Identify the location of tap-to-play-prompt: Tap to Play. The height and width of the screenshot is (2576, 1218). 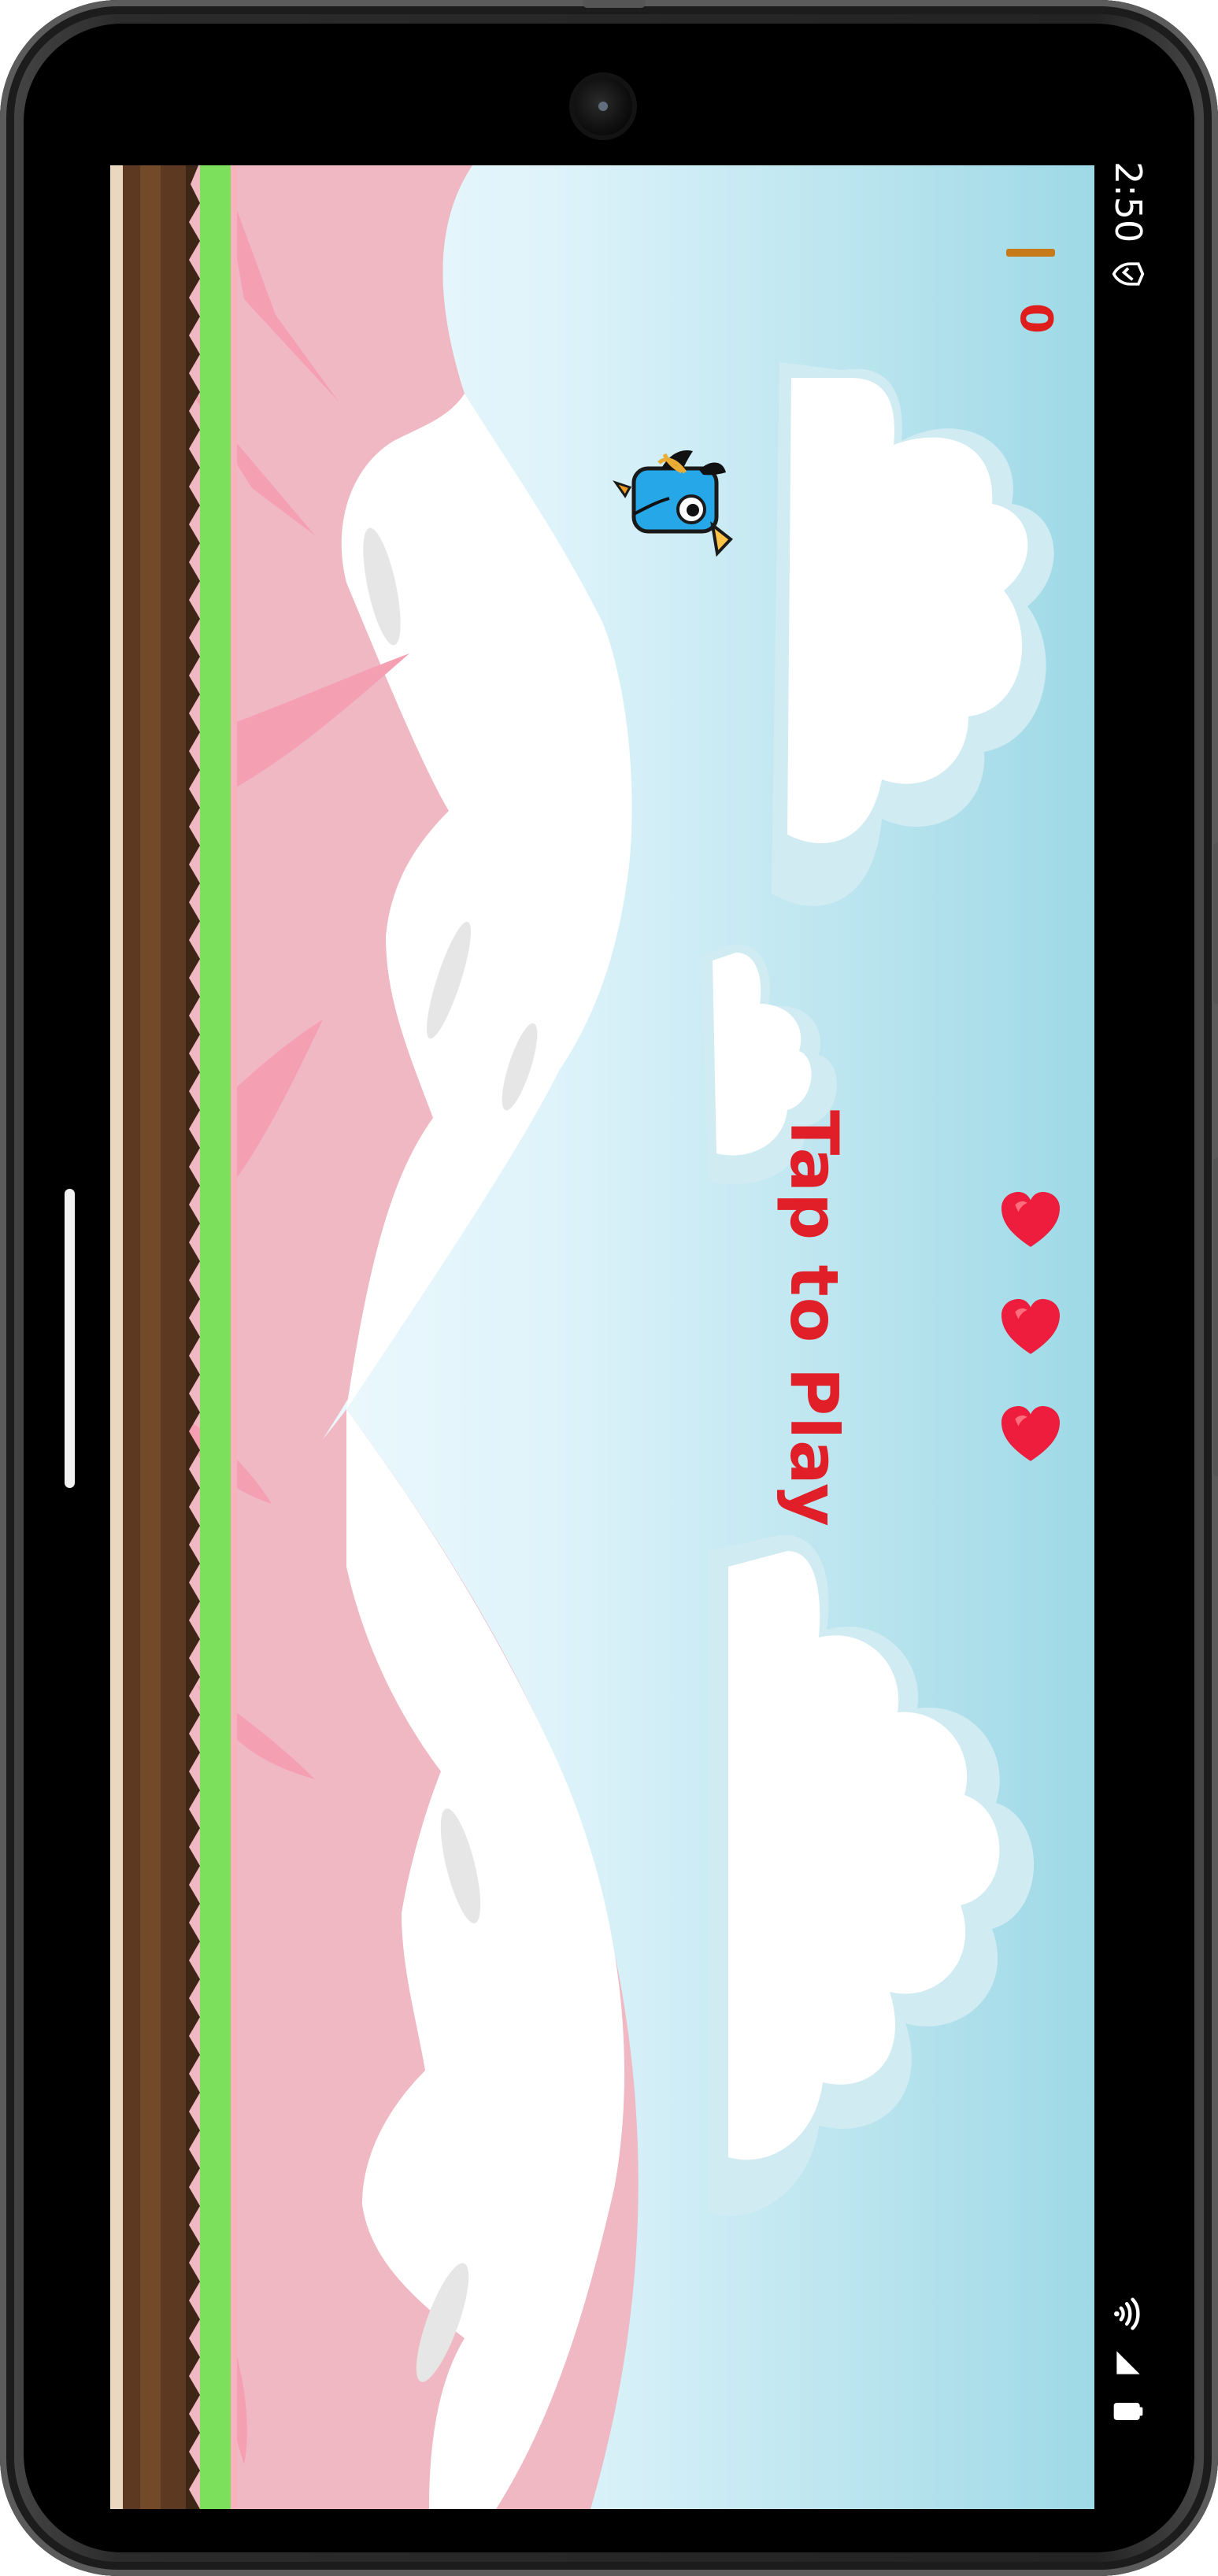
(814, 1318).